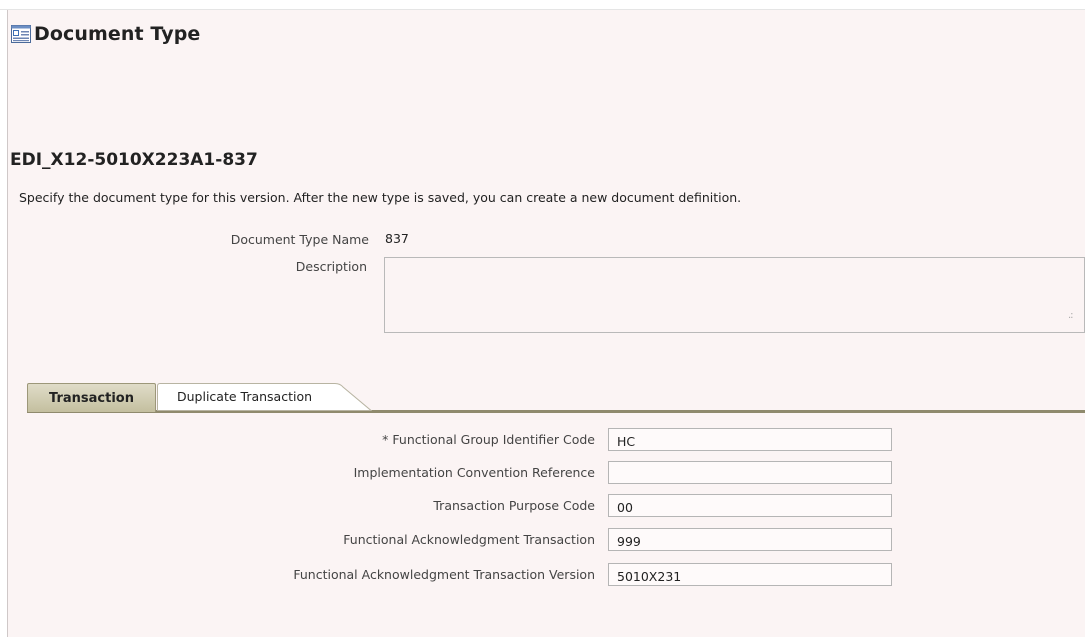 This screenshot has height=637, width=1085. I want to click on implementation-convention-reference-input, so click(750, 472).